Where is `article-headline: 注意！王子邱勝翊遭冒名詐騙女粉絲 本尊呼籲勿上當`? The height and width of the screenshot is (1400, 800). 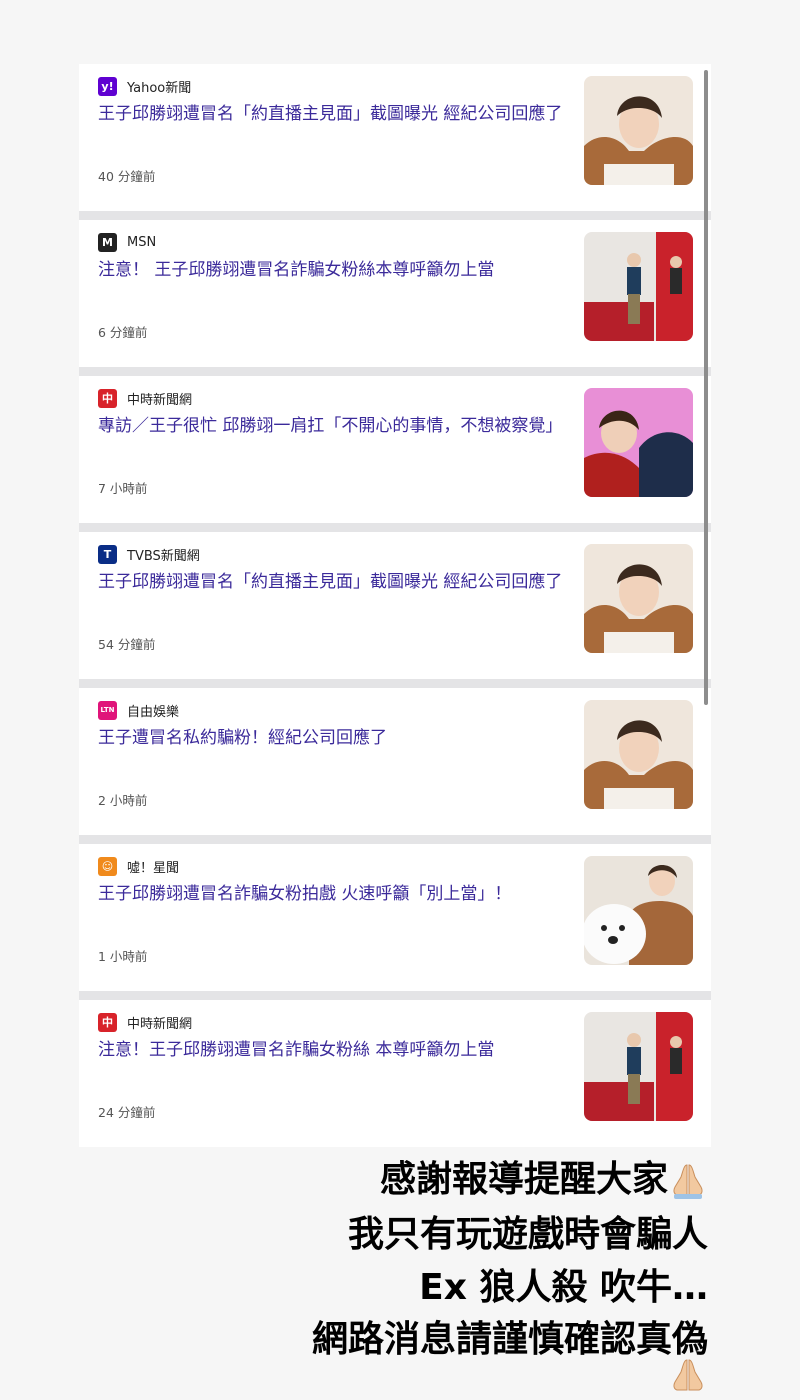
article-headline: 注意！王子邱勝翊遭冒名詐騙女粉絲 本尊呼籲勿上當 is located at coordinates (333, 1050).